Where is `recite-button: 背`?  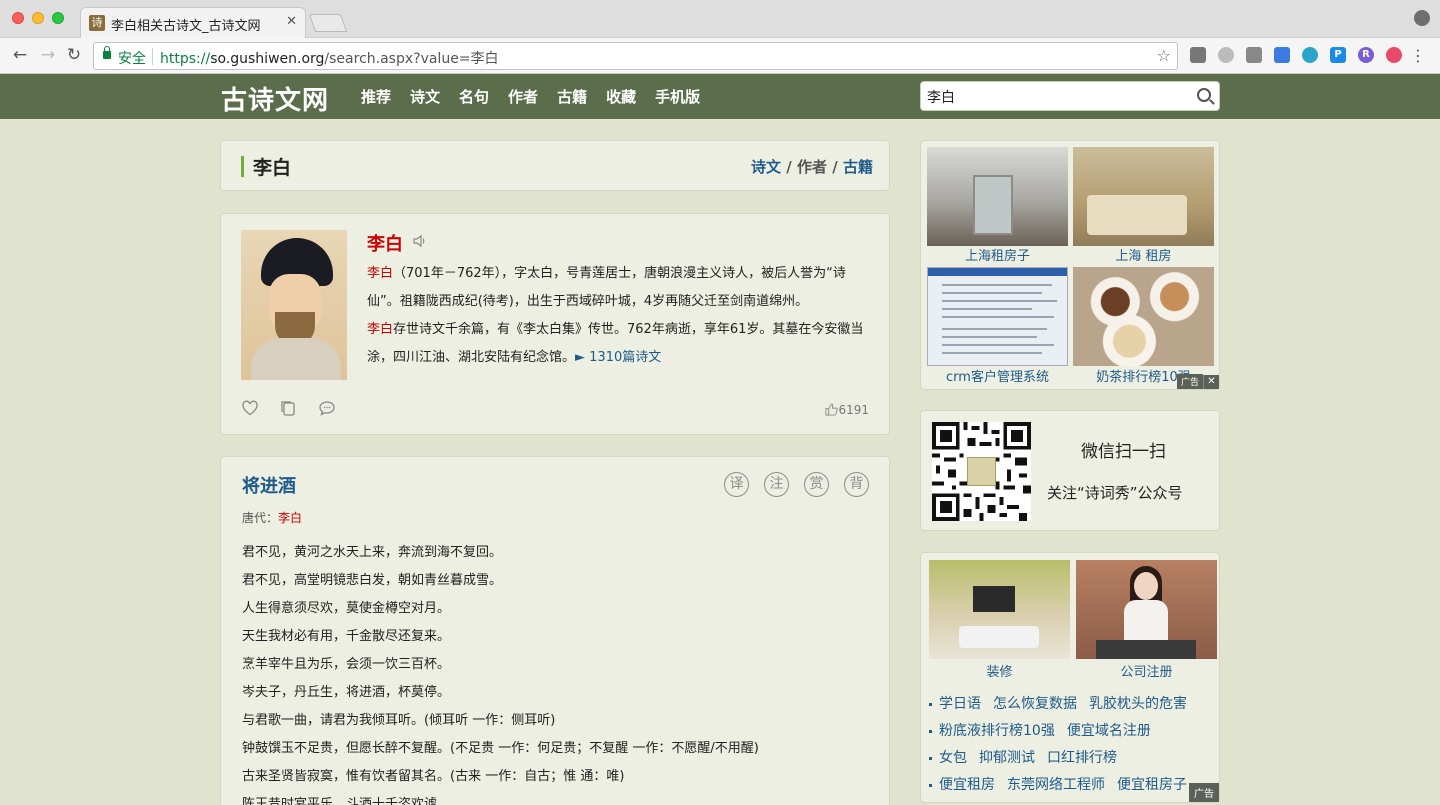 recite-button: 背 is located at coordinates (856, 484).